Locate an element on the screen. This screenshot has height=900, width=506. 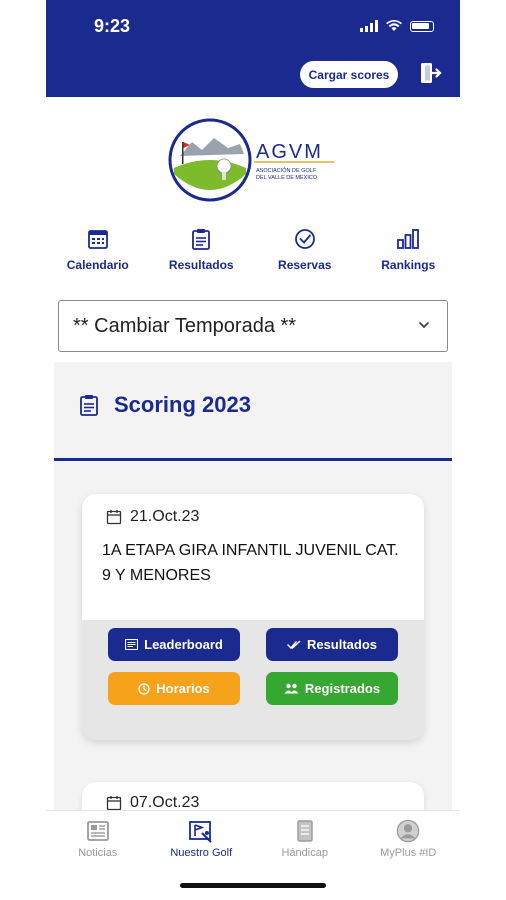
battery-icon is located at coordinates (422, 26).